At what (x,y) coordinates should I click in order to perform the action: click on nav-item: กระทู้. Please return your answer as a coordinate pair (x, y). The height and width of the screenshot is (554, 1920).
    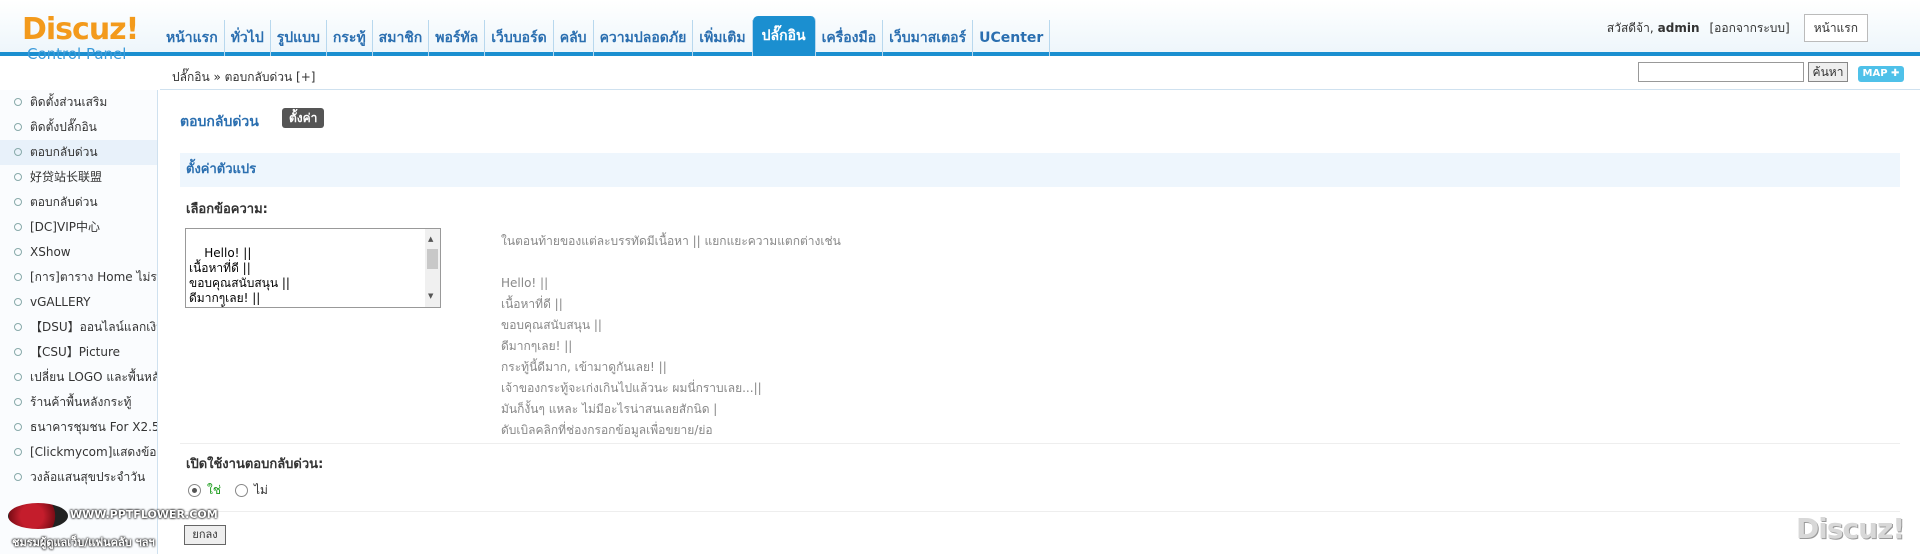
    Looking at the image, I should click on (350, 38).